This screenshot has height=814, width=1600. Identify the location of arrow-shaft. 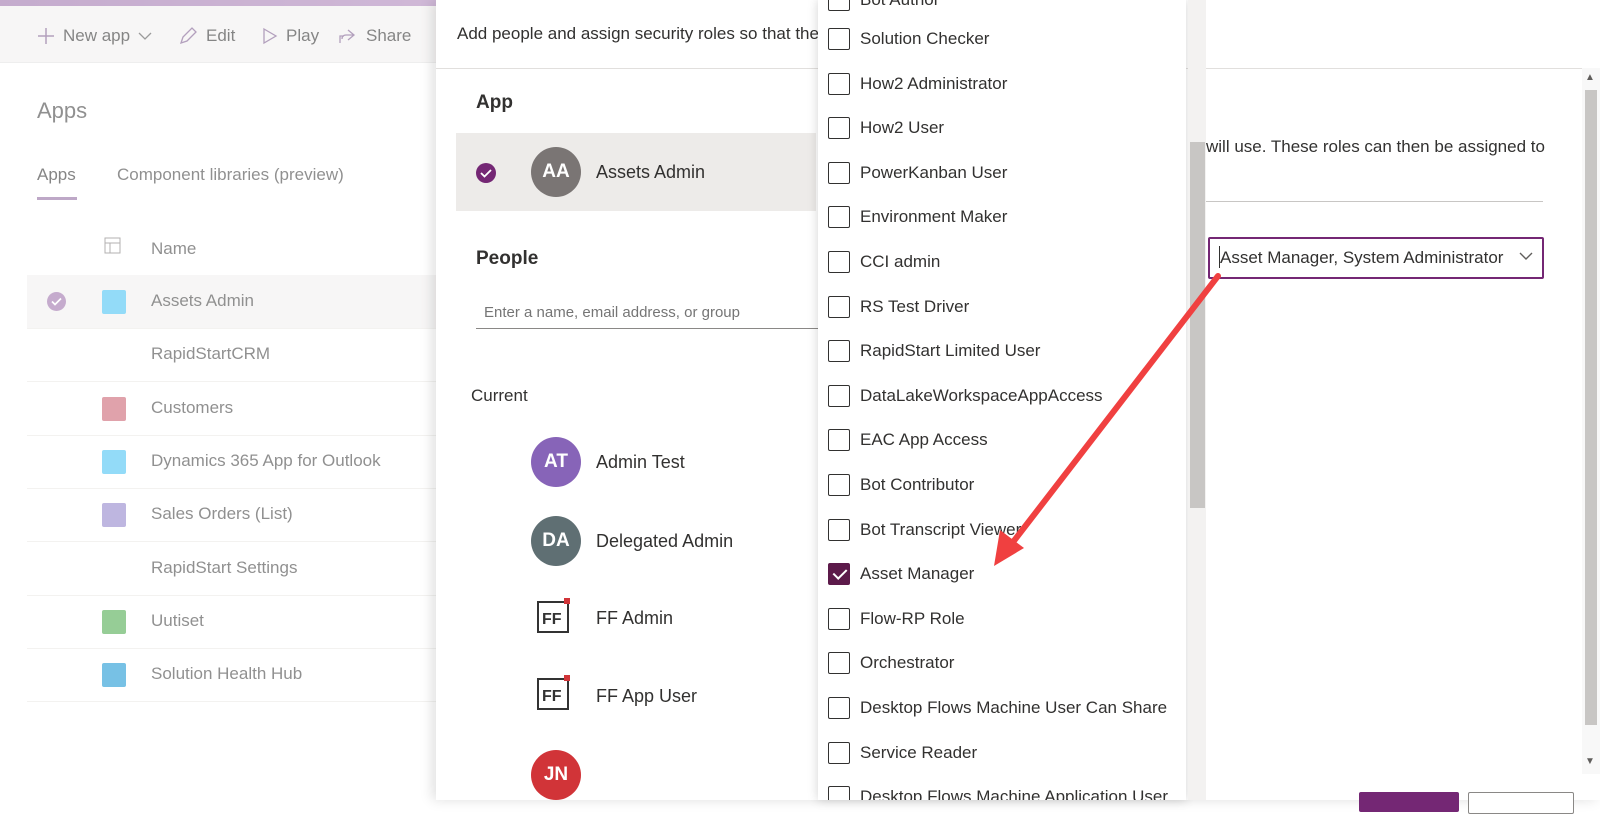
(1114, 411).